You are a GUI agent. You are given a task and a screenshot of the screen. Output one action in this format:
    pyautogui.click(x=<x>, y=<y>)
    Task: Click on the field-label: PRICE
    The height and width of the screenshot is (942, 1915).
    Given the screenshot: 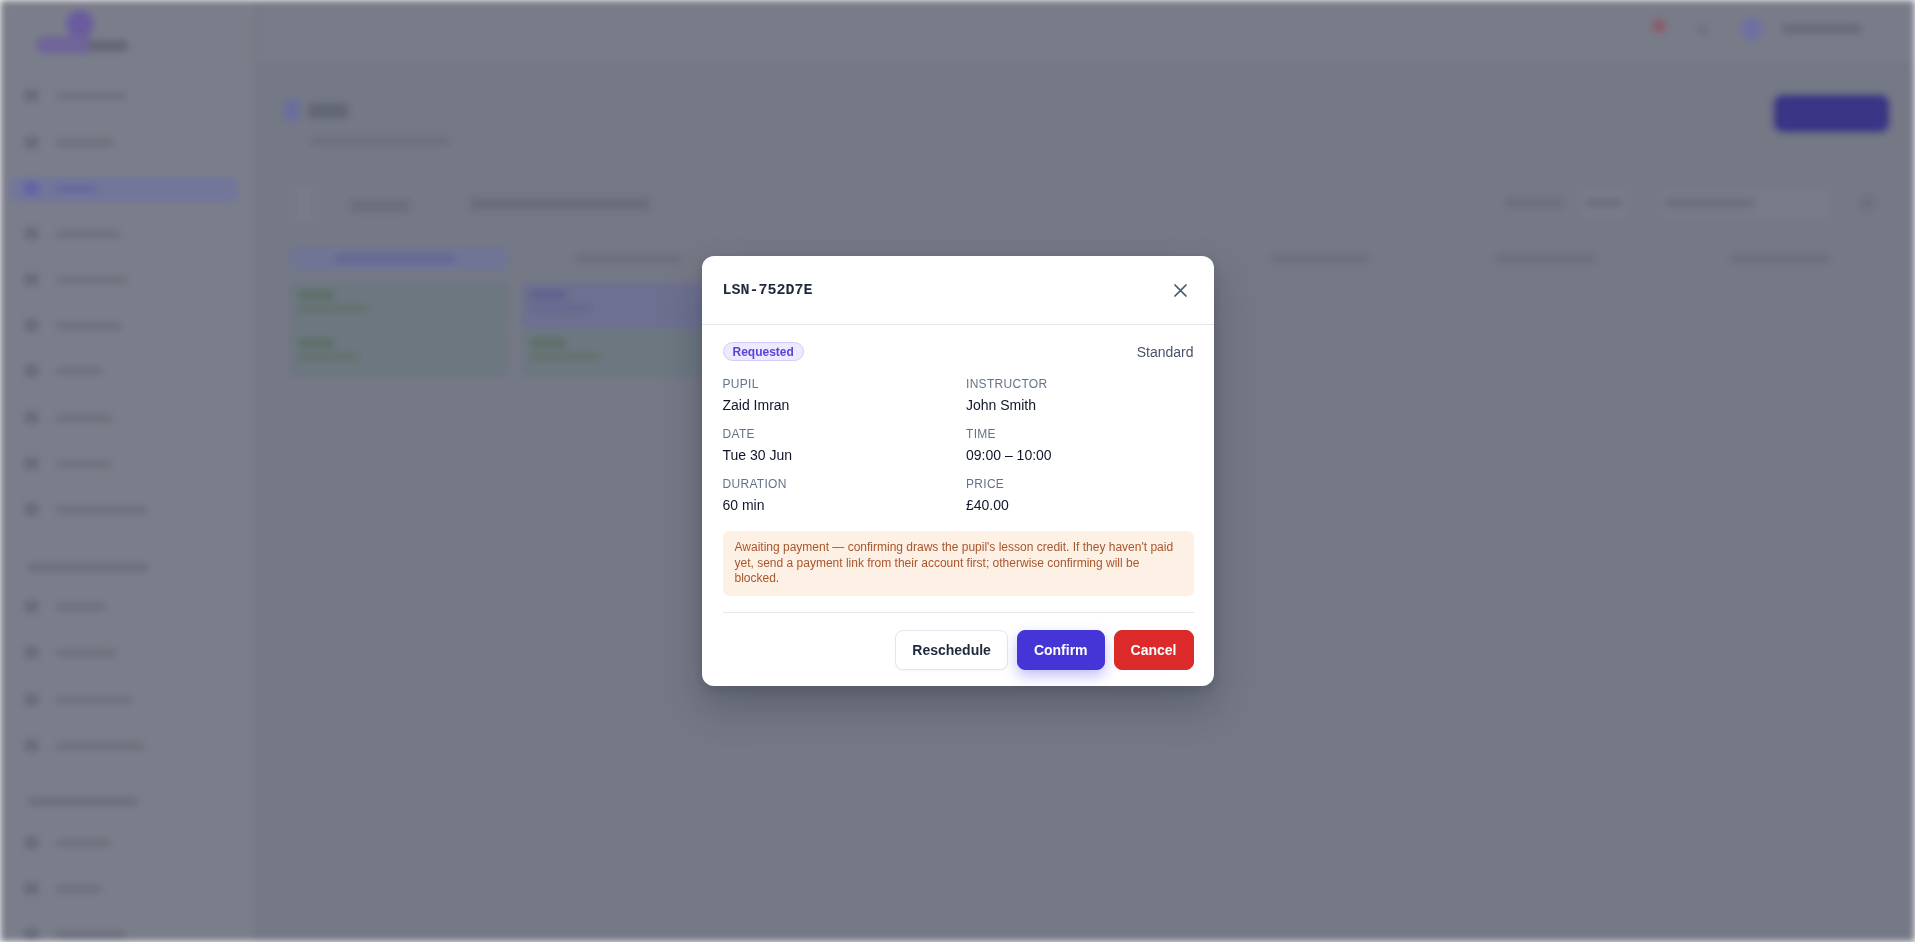 What is the action you would take?
    pyautogui.click(x=986, y=485)
    